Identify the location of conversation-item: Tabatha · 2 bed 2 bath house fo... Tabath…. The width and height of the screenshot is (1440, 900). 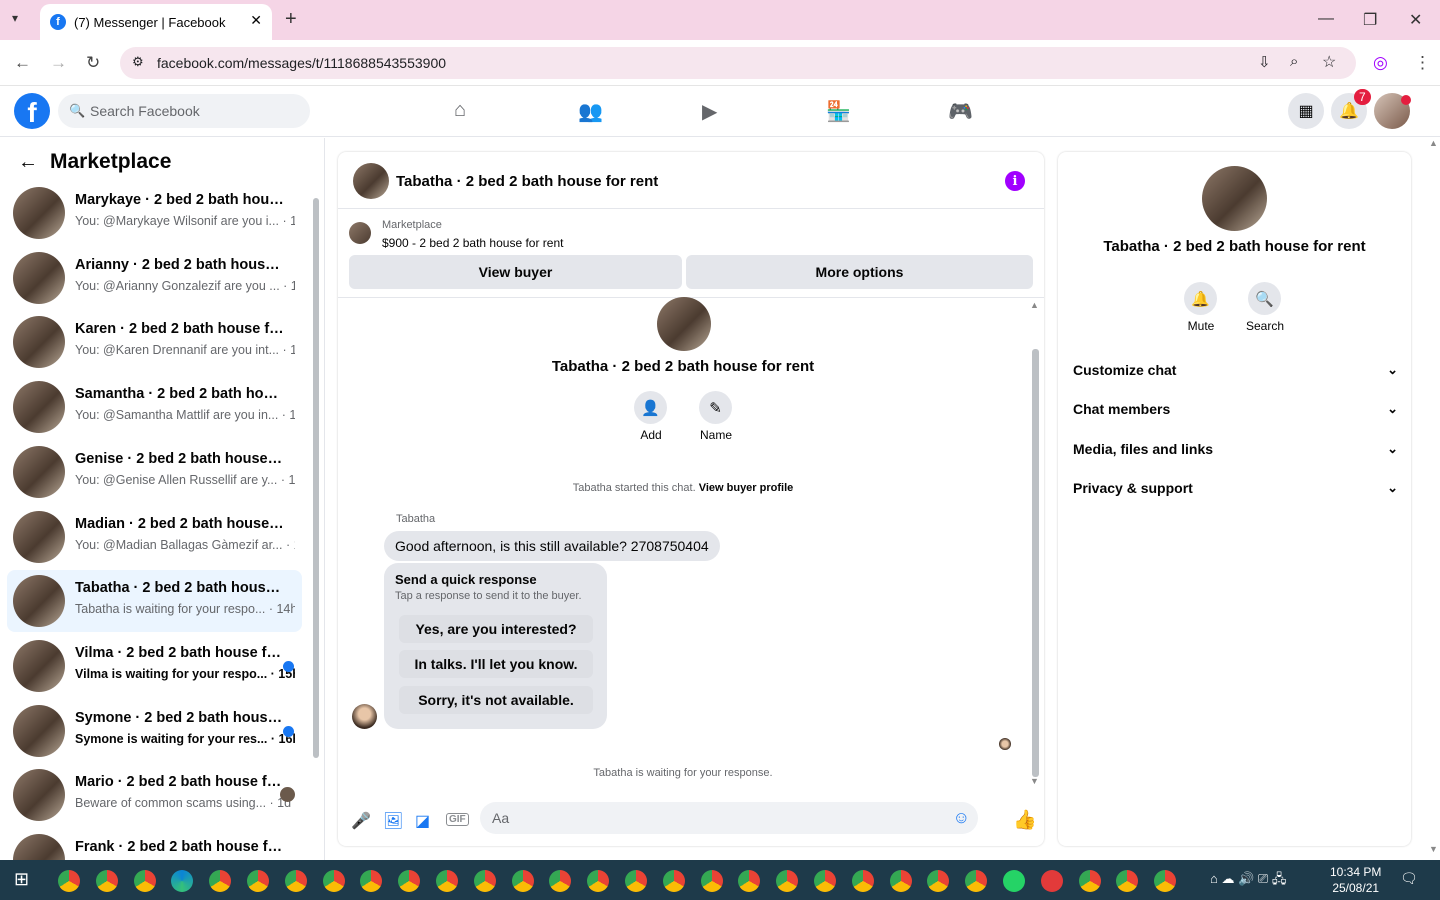
(154, 601).